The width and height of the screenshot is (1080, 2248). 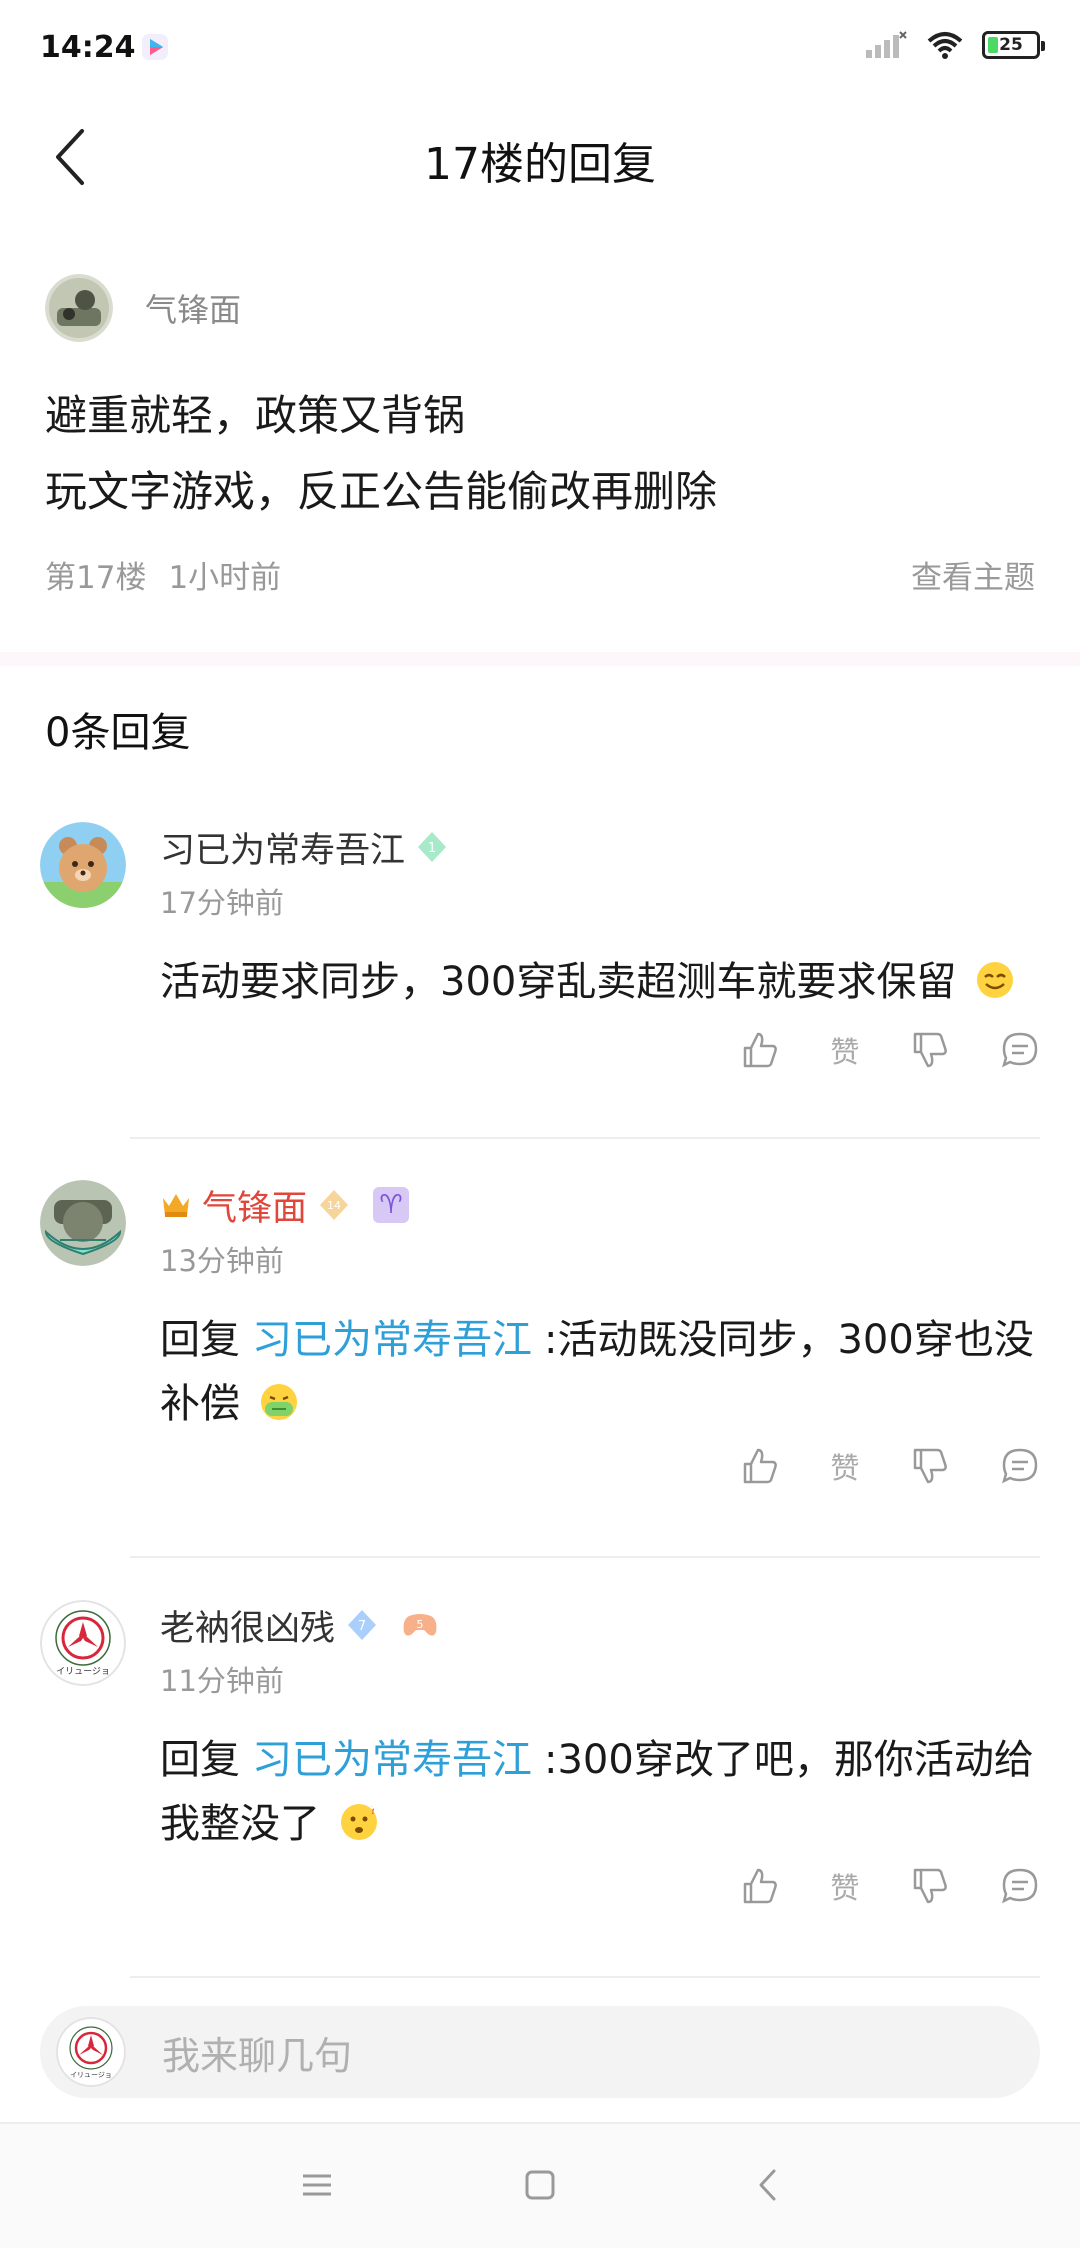 I want to click on page-title: 17楼的回复, so click(x=540, y=164).